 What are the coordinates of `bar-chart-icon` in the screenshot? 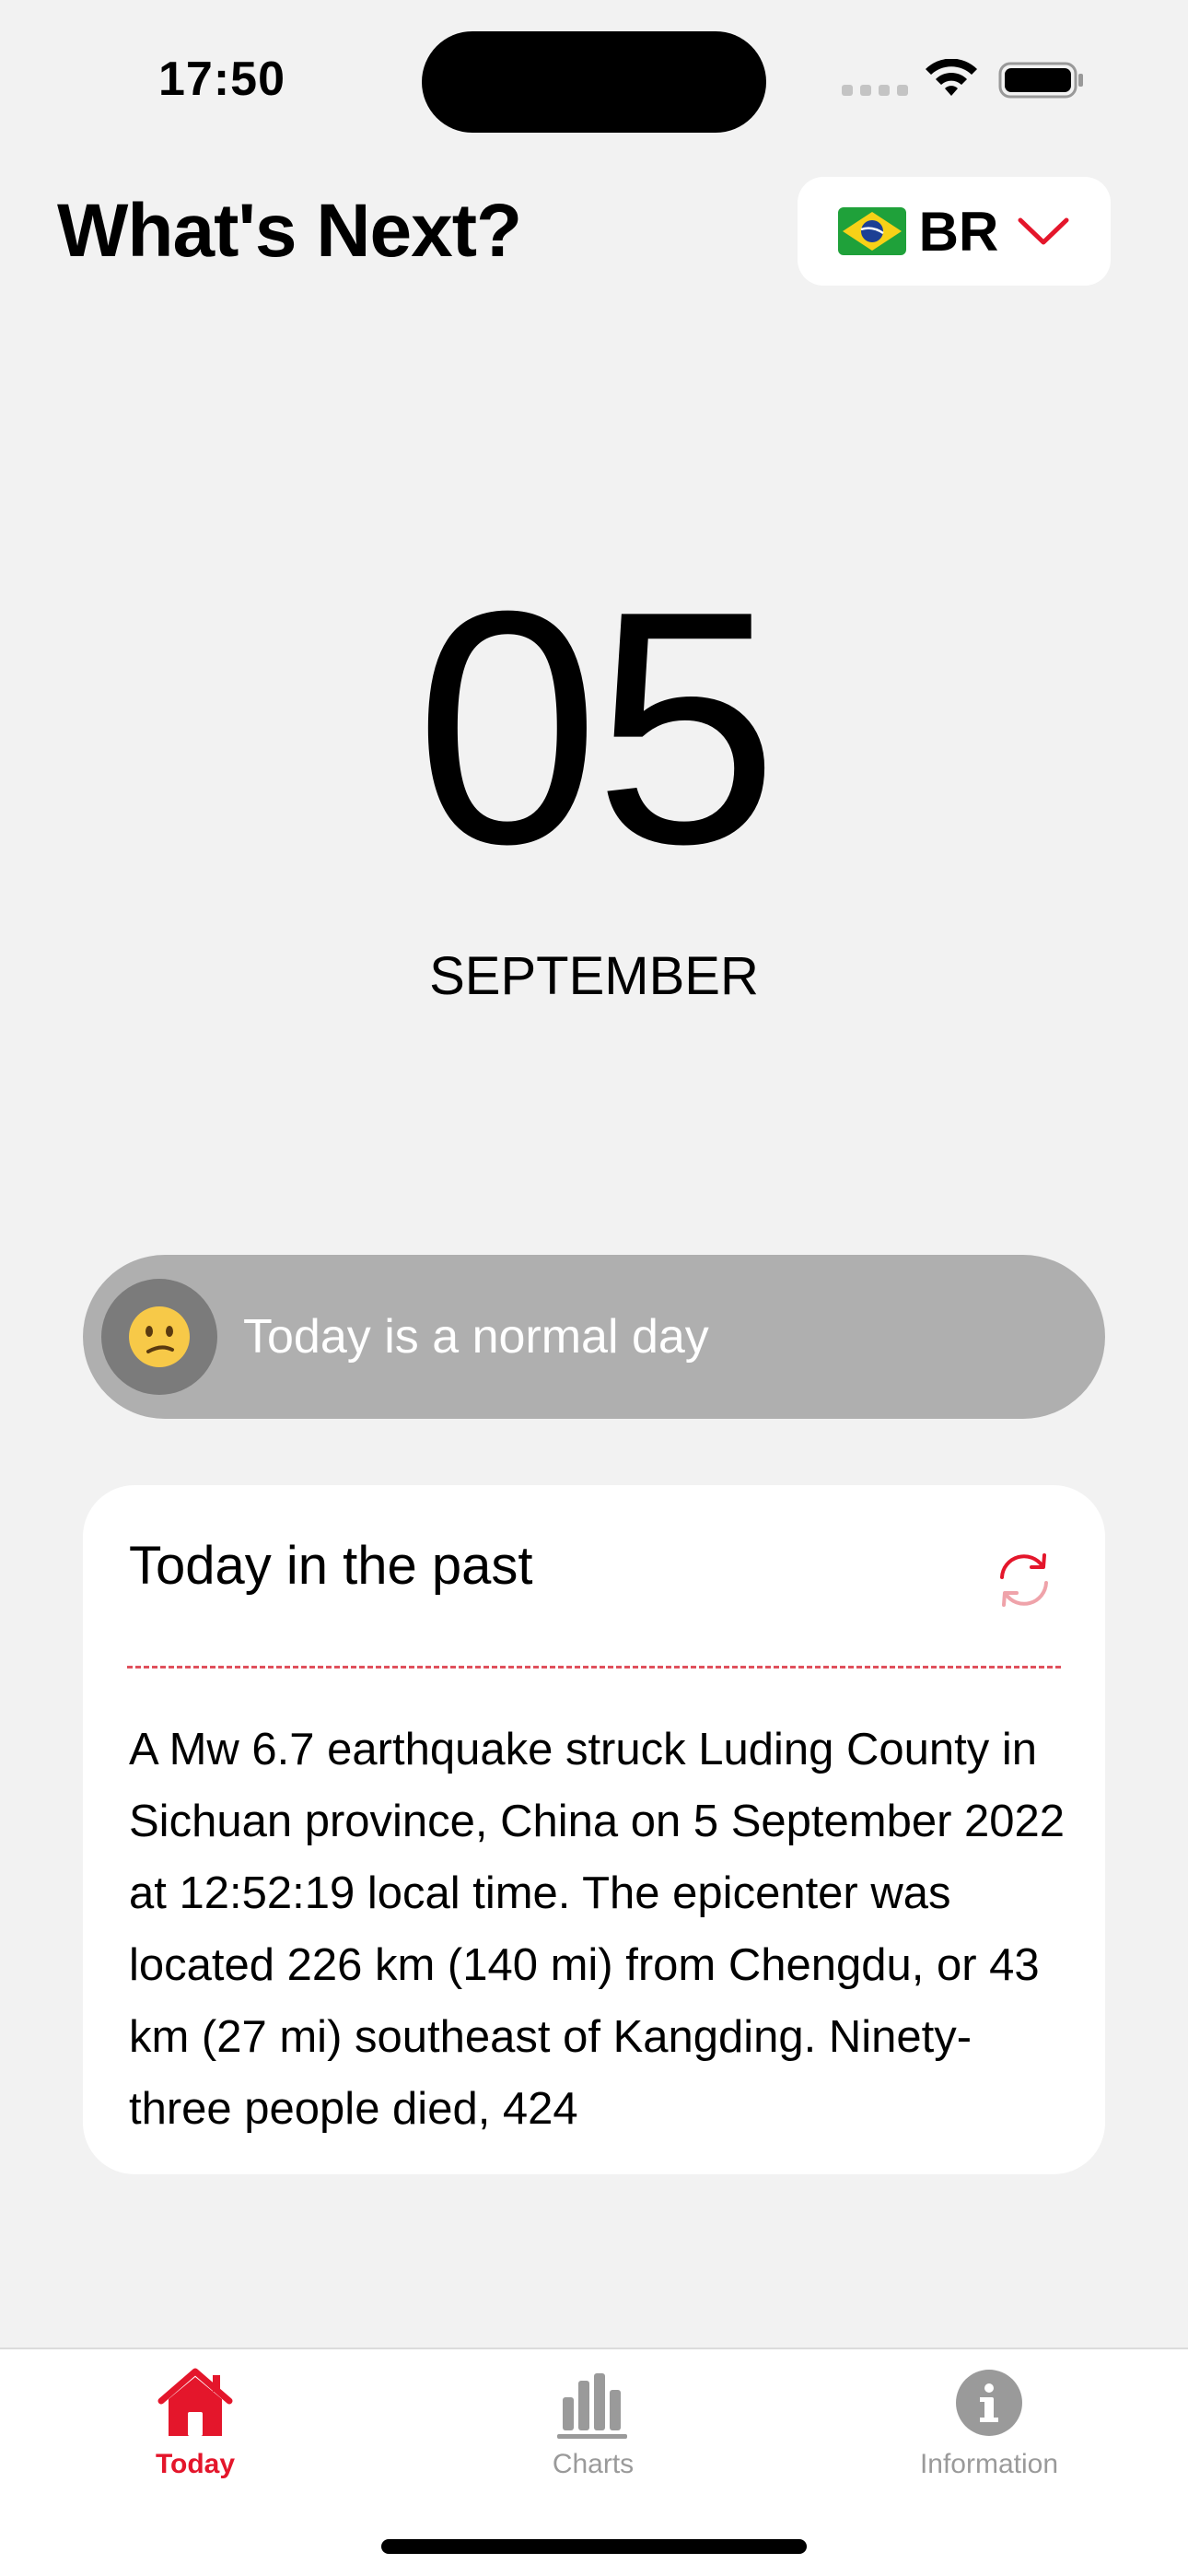 It's located at (592, 2406).